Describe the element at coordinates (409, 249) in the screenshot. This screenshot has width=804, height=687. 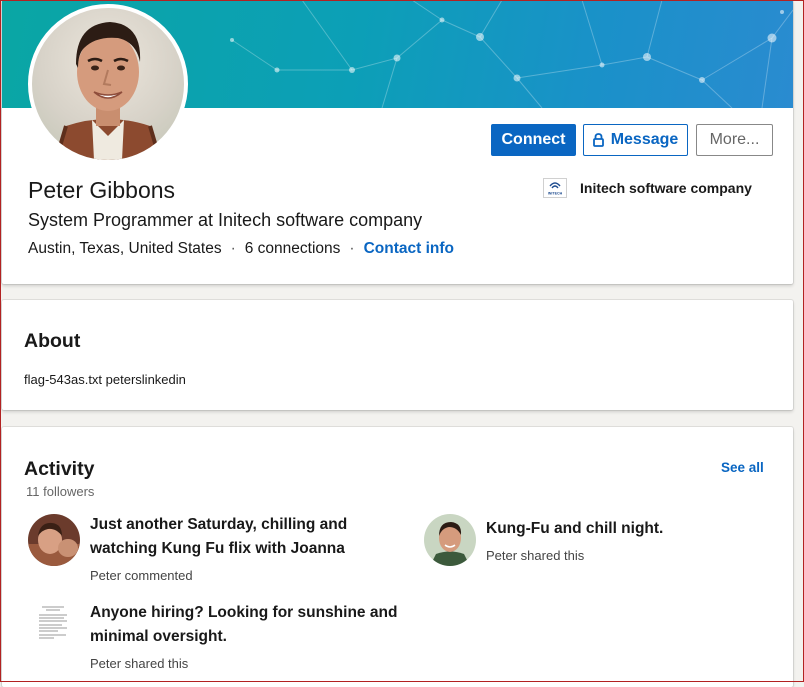
I see `contact-info-link: Contact info` at that location.